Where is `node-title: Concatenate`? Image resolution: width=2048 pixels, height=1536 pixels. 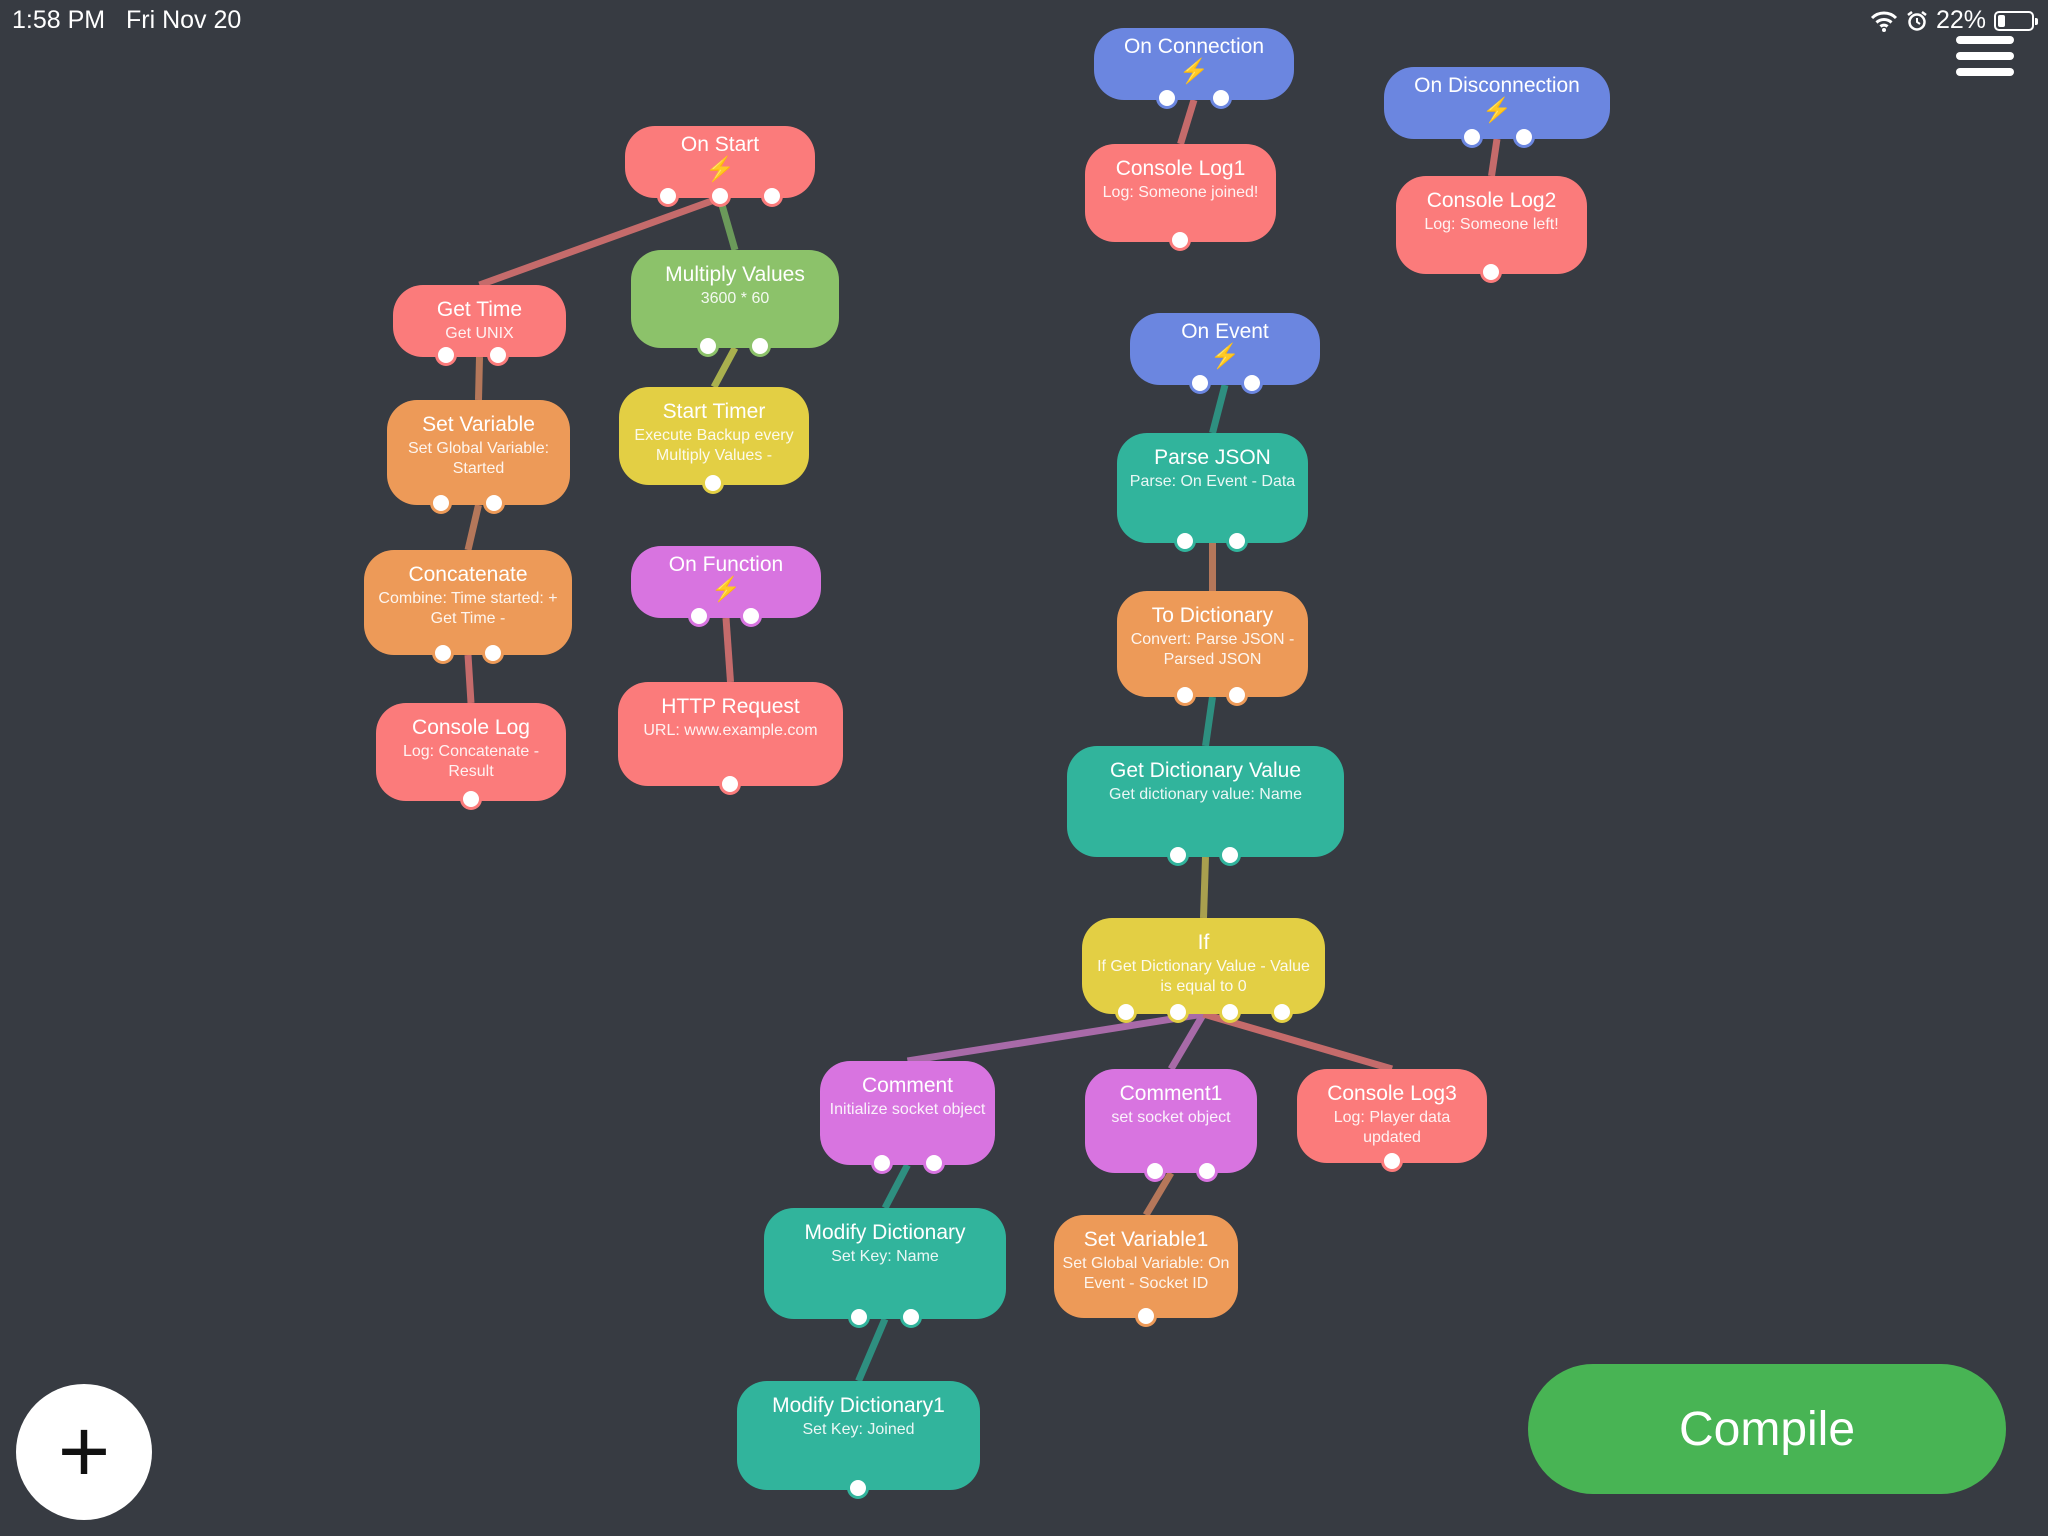 node-title: Concatenate is located at coordinates (468, 574).